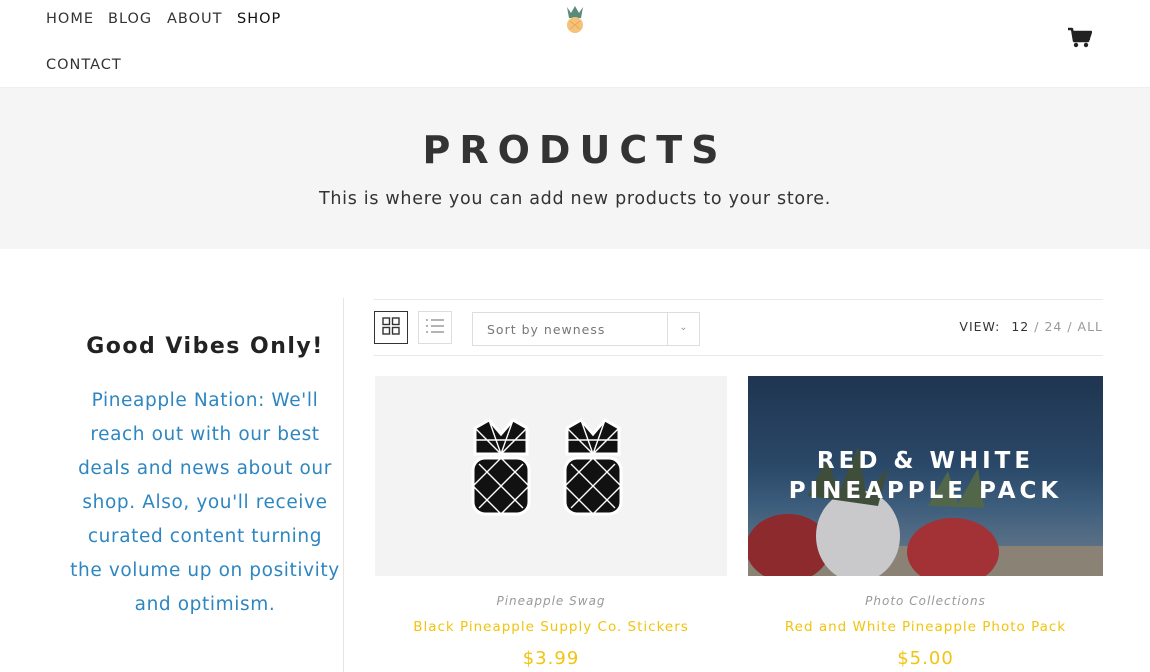  I want to click on product-name: Red and White Pineapple Photo Pack, so click(925, 627).